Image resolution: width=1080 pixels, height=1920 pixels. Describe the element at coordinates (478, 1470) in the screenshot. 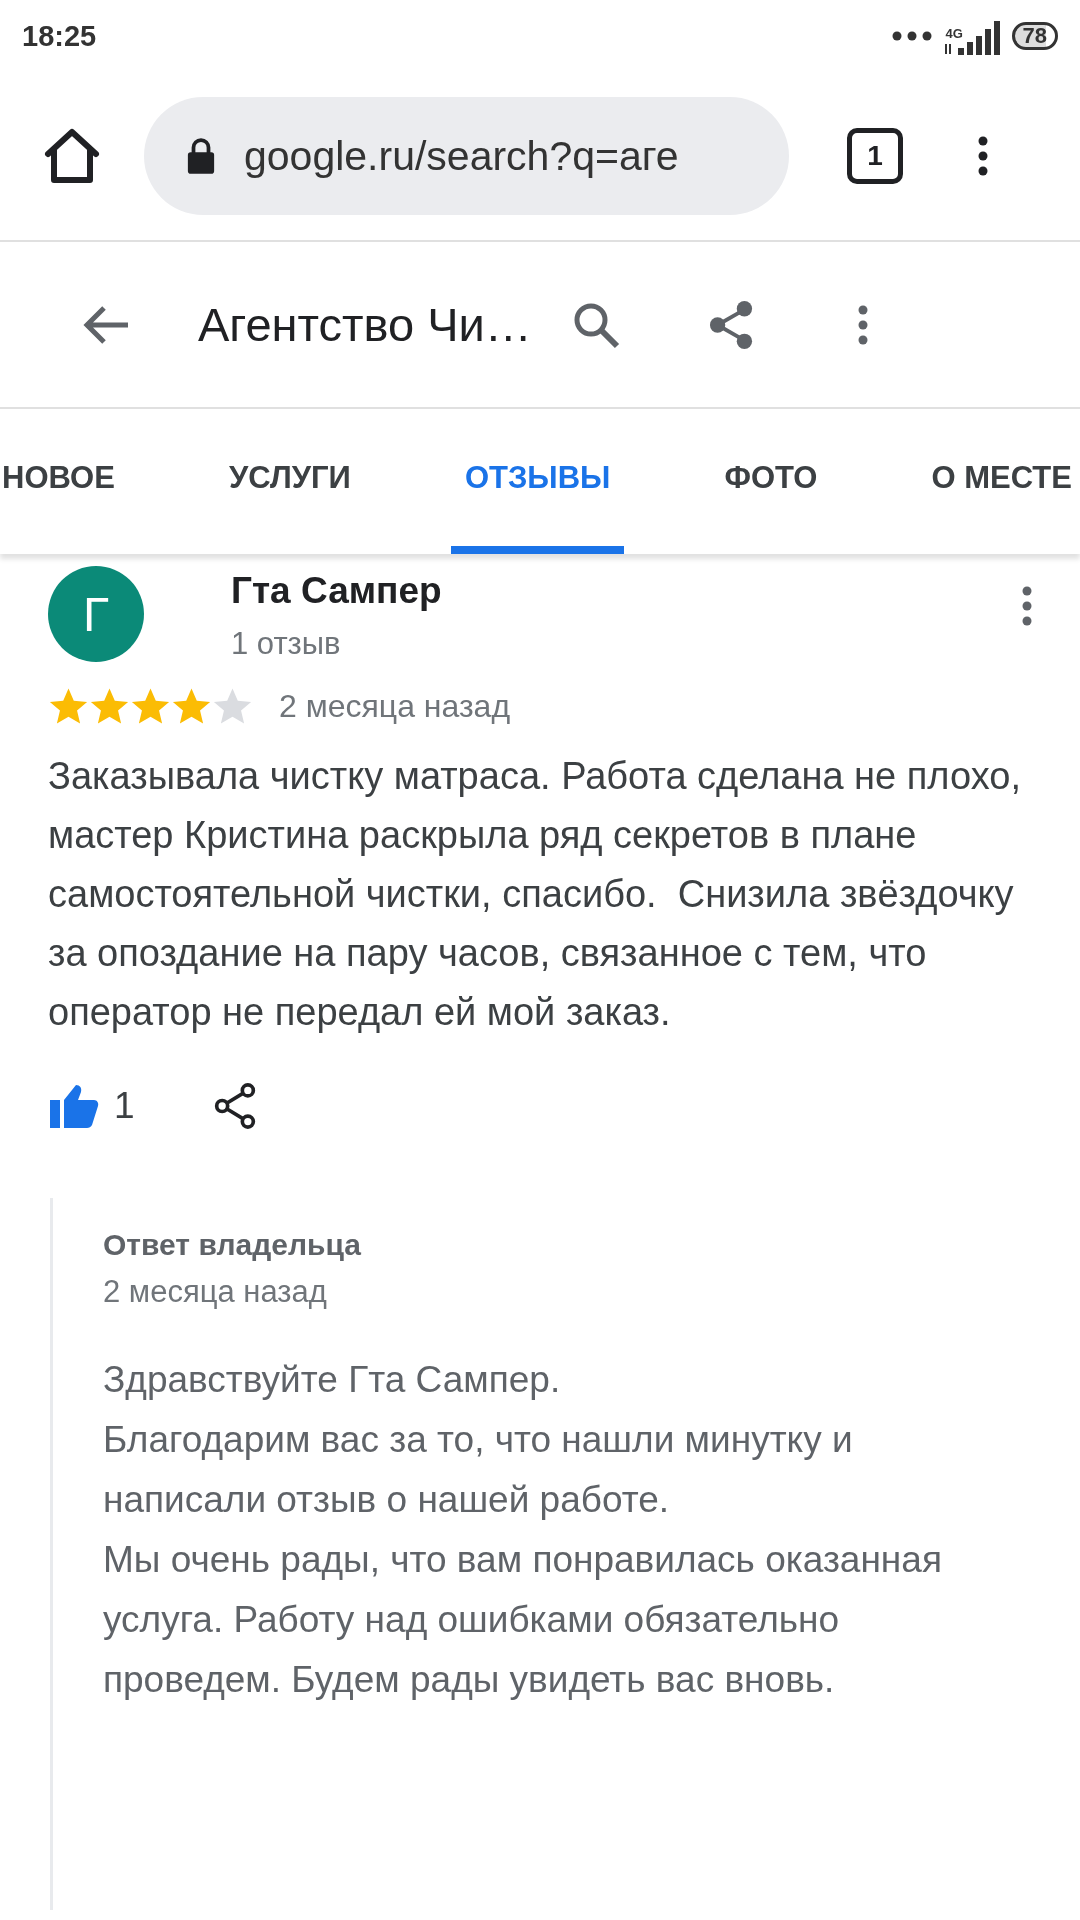

I see `reply-text: Благодарим вас за то, что нашли минутку и написали отзыв о нашей работе.` at that location.